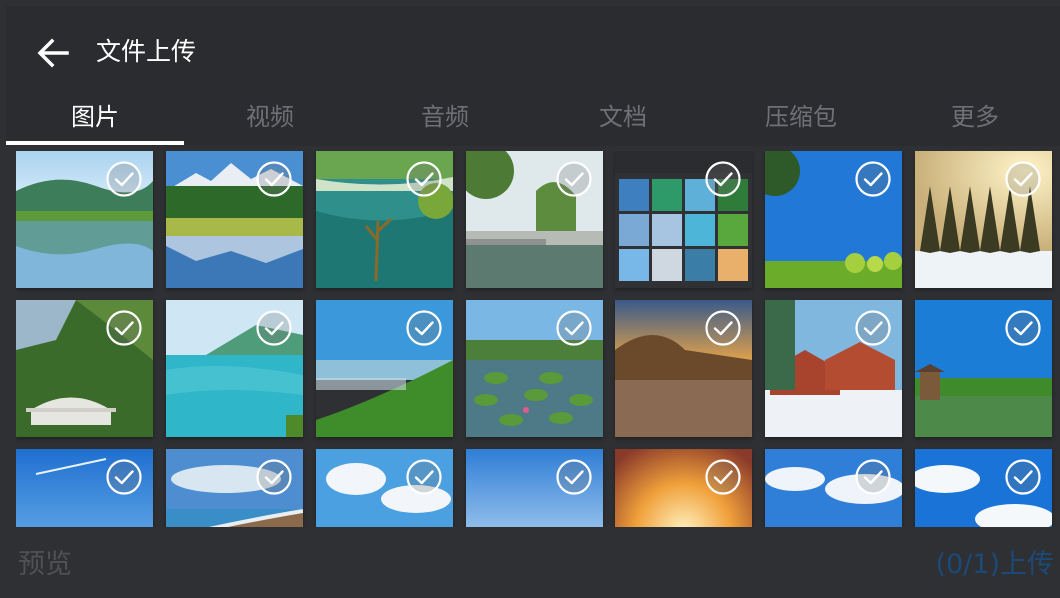 The image size is (1060, 598). Describe the element at coordinates (445, 119) in the screenshot. I see `tab-audio: 音频` at that location.